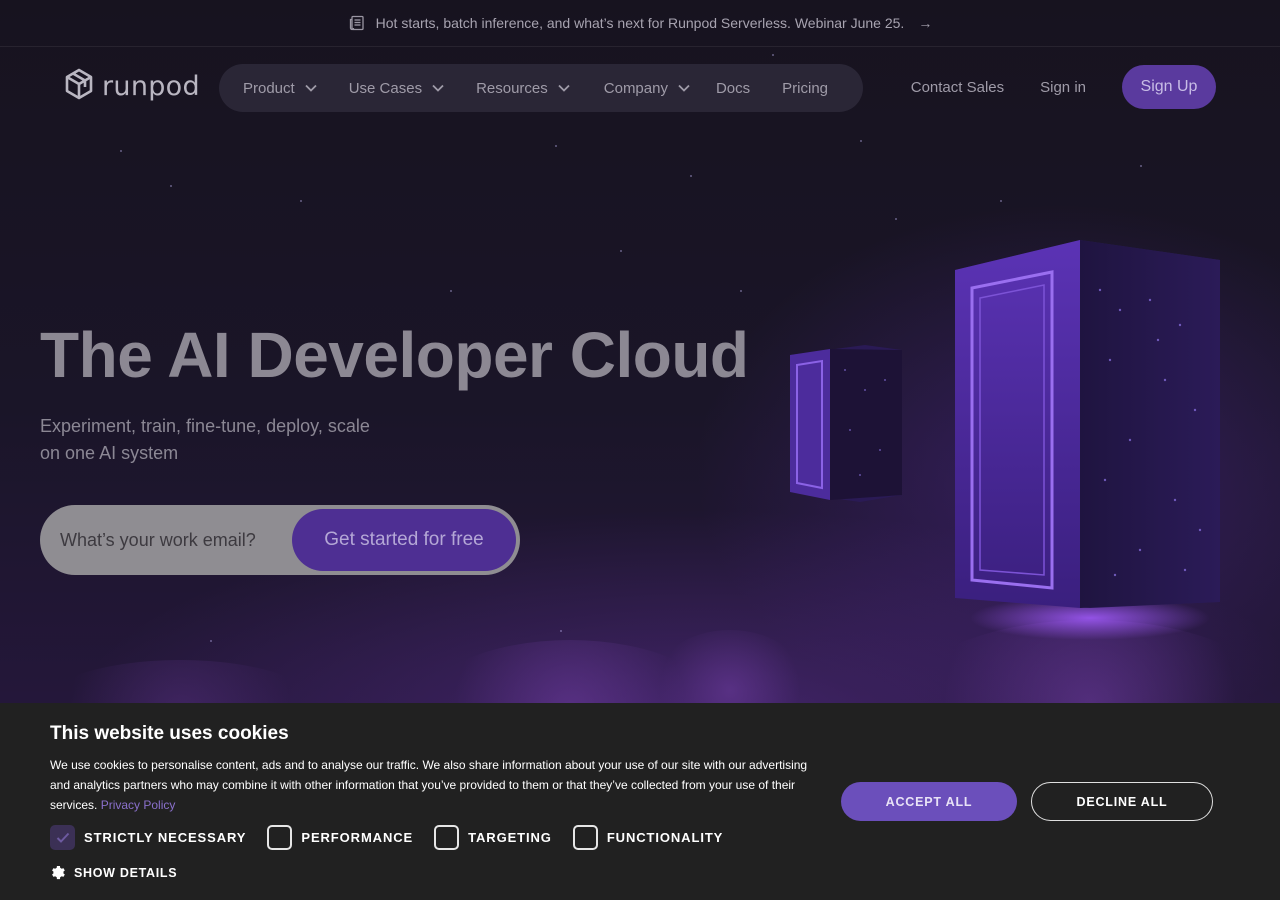 The width and height of the screenshot is (1280, 900). What do you see at coordinates (79, 86) in the screenshot?
I see `cube-logo-icon` at bounding box center [79, 86].